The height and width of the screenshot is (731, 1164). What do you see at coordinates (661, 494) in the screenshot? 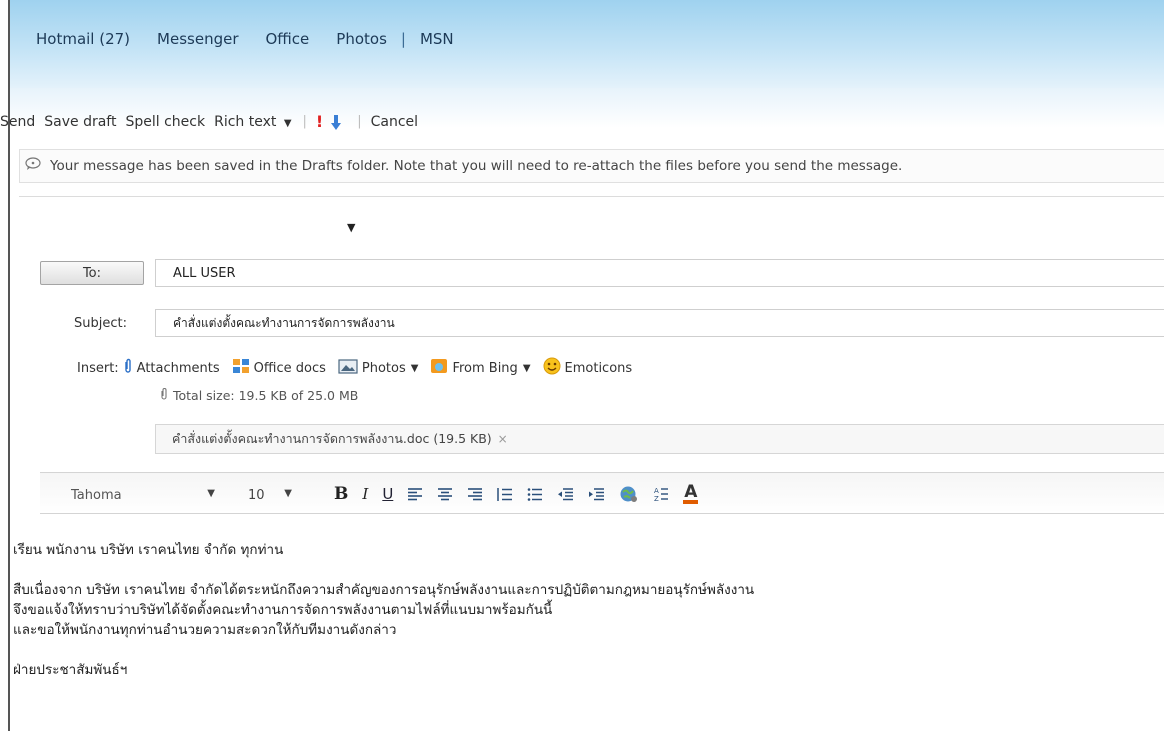
I see `highlight-icon: AZ` at bounding box center [661, 494].